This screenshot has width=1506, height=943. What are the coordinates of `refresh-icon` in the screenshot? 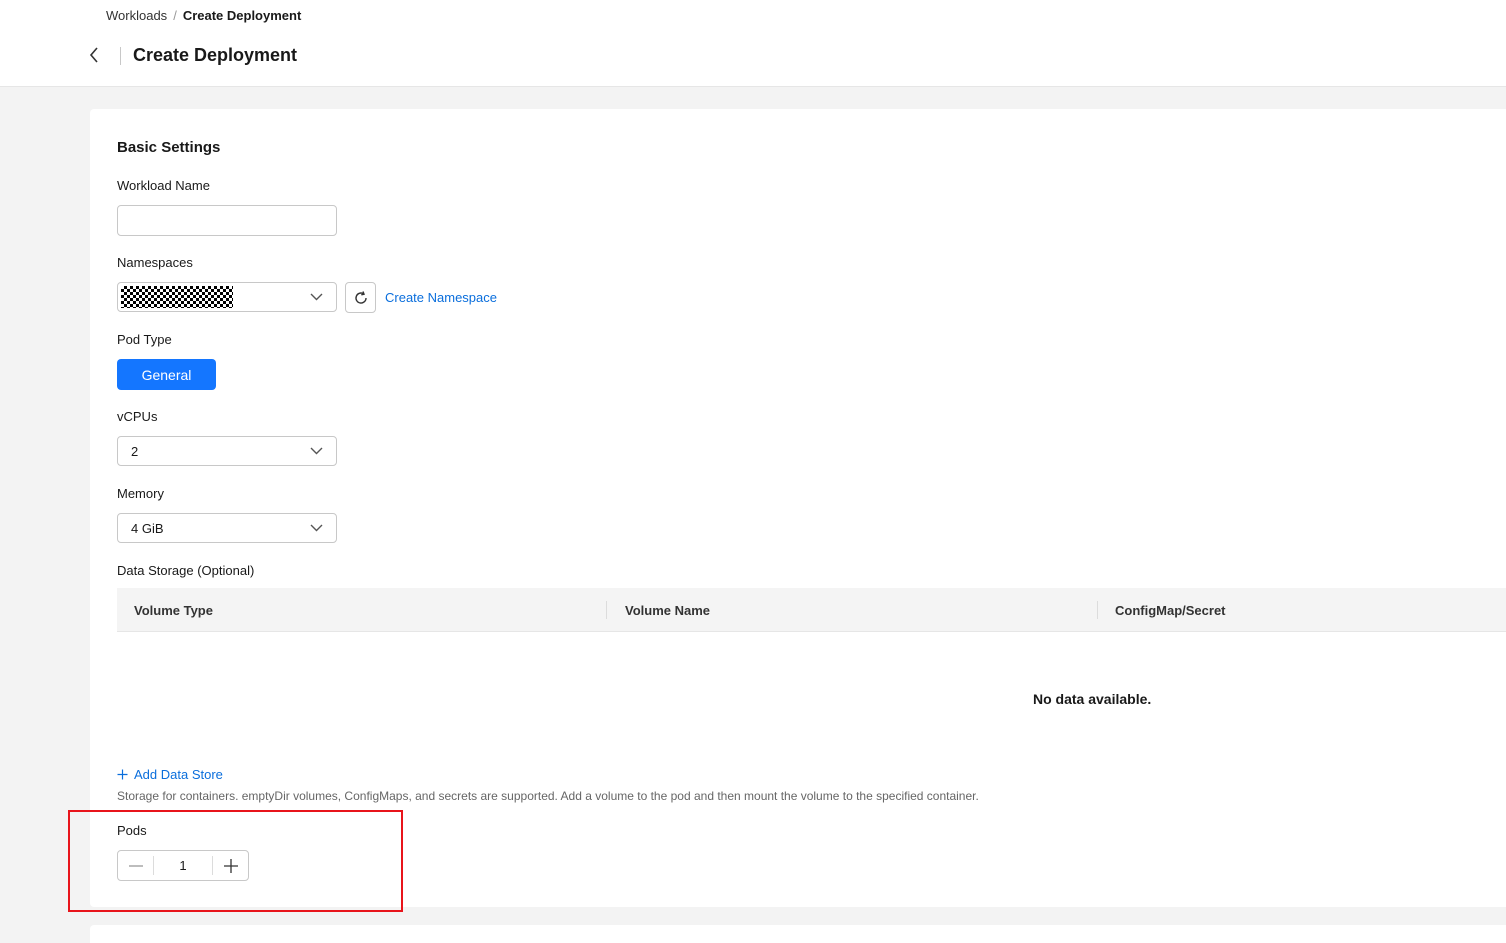 It's located at (360, 297).